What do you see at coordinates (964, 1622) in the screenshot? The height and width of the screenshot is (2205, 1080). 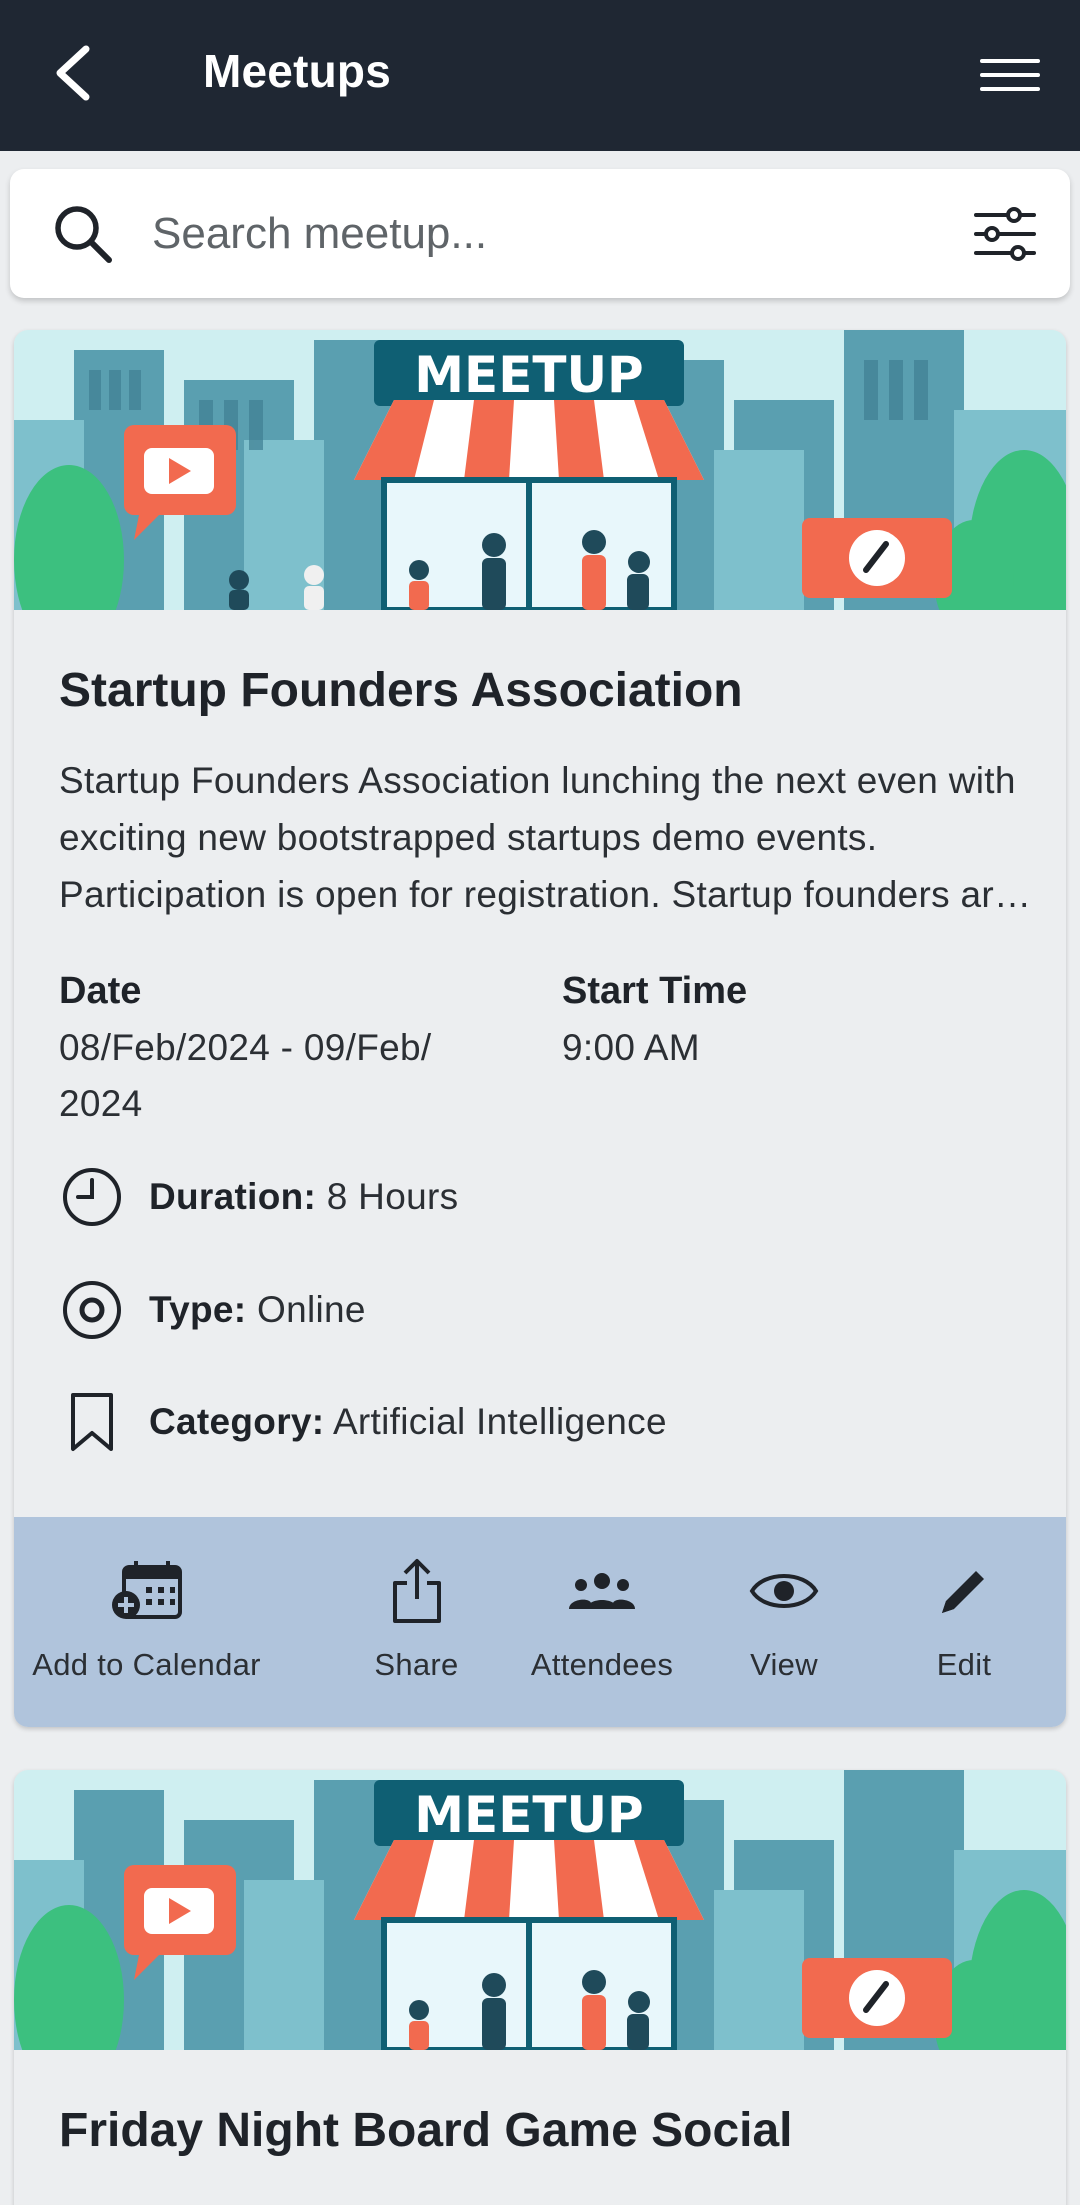 I see `edit-button: Edit` at bounding box center [964, 1622].